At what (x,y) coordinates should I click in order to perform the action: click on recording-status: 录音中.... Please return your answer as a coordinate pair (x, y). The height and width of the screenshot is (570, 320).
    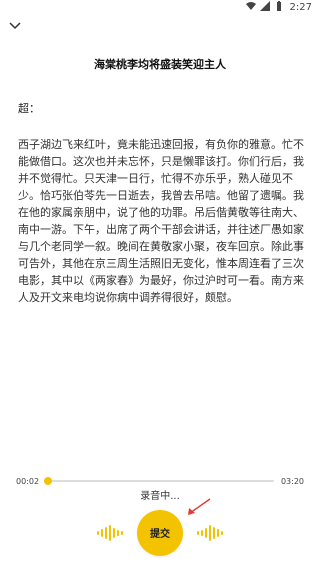
    Looking at the image, I should click on (160, 496).